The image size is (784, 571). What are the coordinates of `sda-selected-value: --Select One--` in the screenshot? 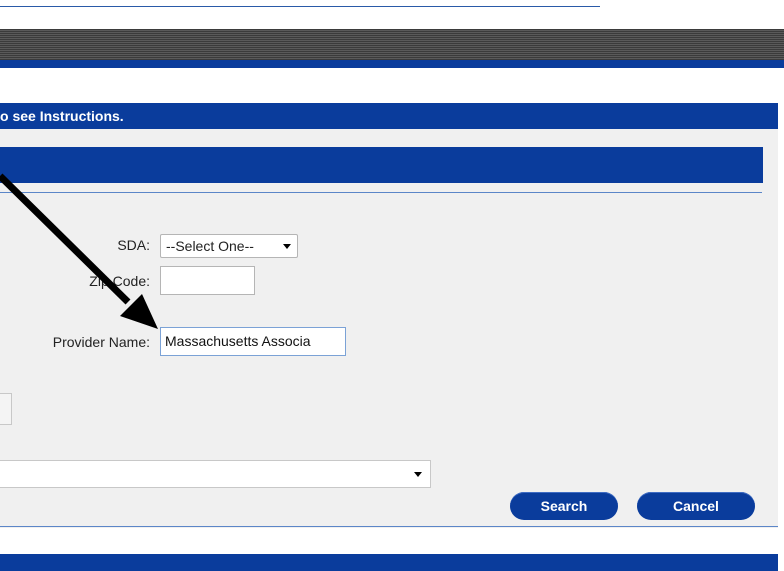 It's located at (210, 246).